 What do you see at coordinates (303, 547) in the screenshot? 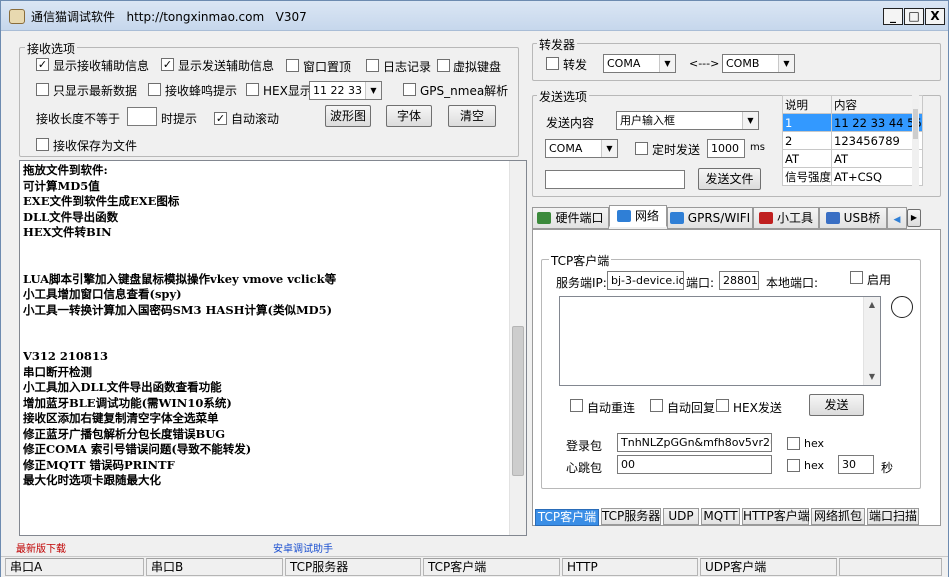
I see `android-helper-link: 安卓调试助手` at bounding box center [303, 547].